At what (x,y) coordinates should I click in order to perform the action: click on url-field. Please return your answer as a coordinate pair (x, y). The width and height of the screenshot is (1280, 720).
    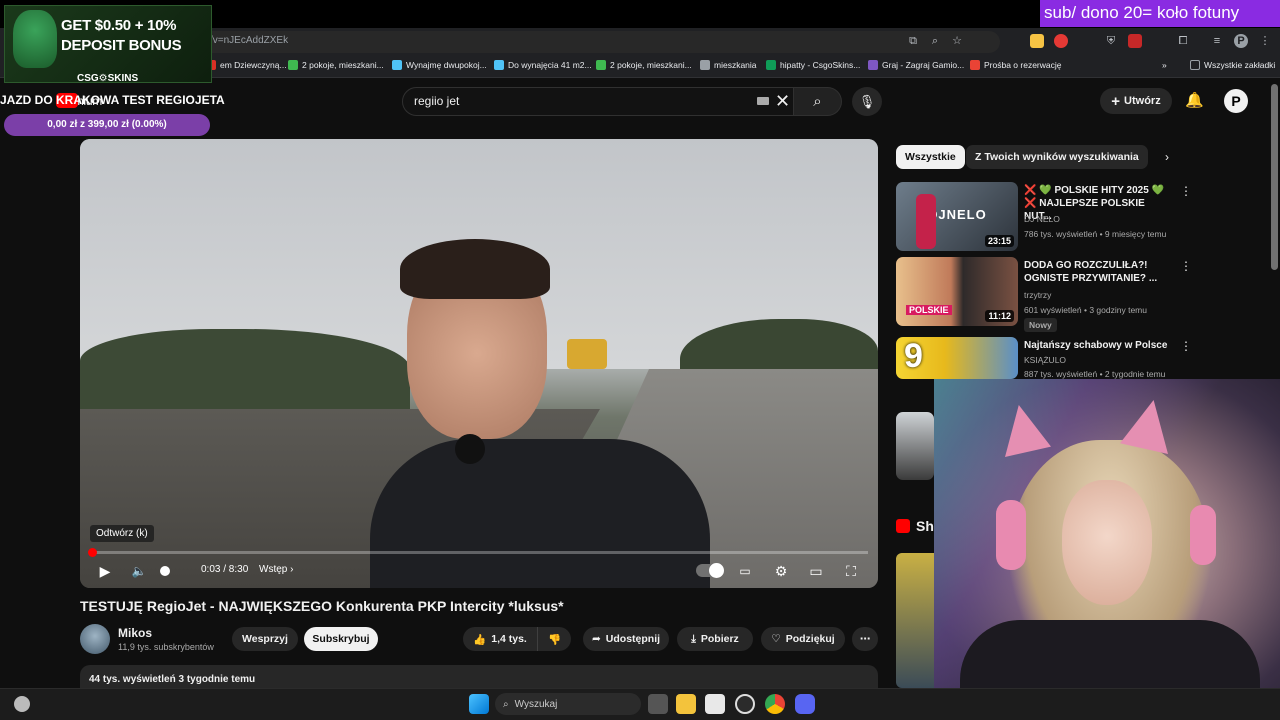
    Looking at the image, I should click on (600, 42).